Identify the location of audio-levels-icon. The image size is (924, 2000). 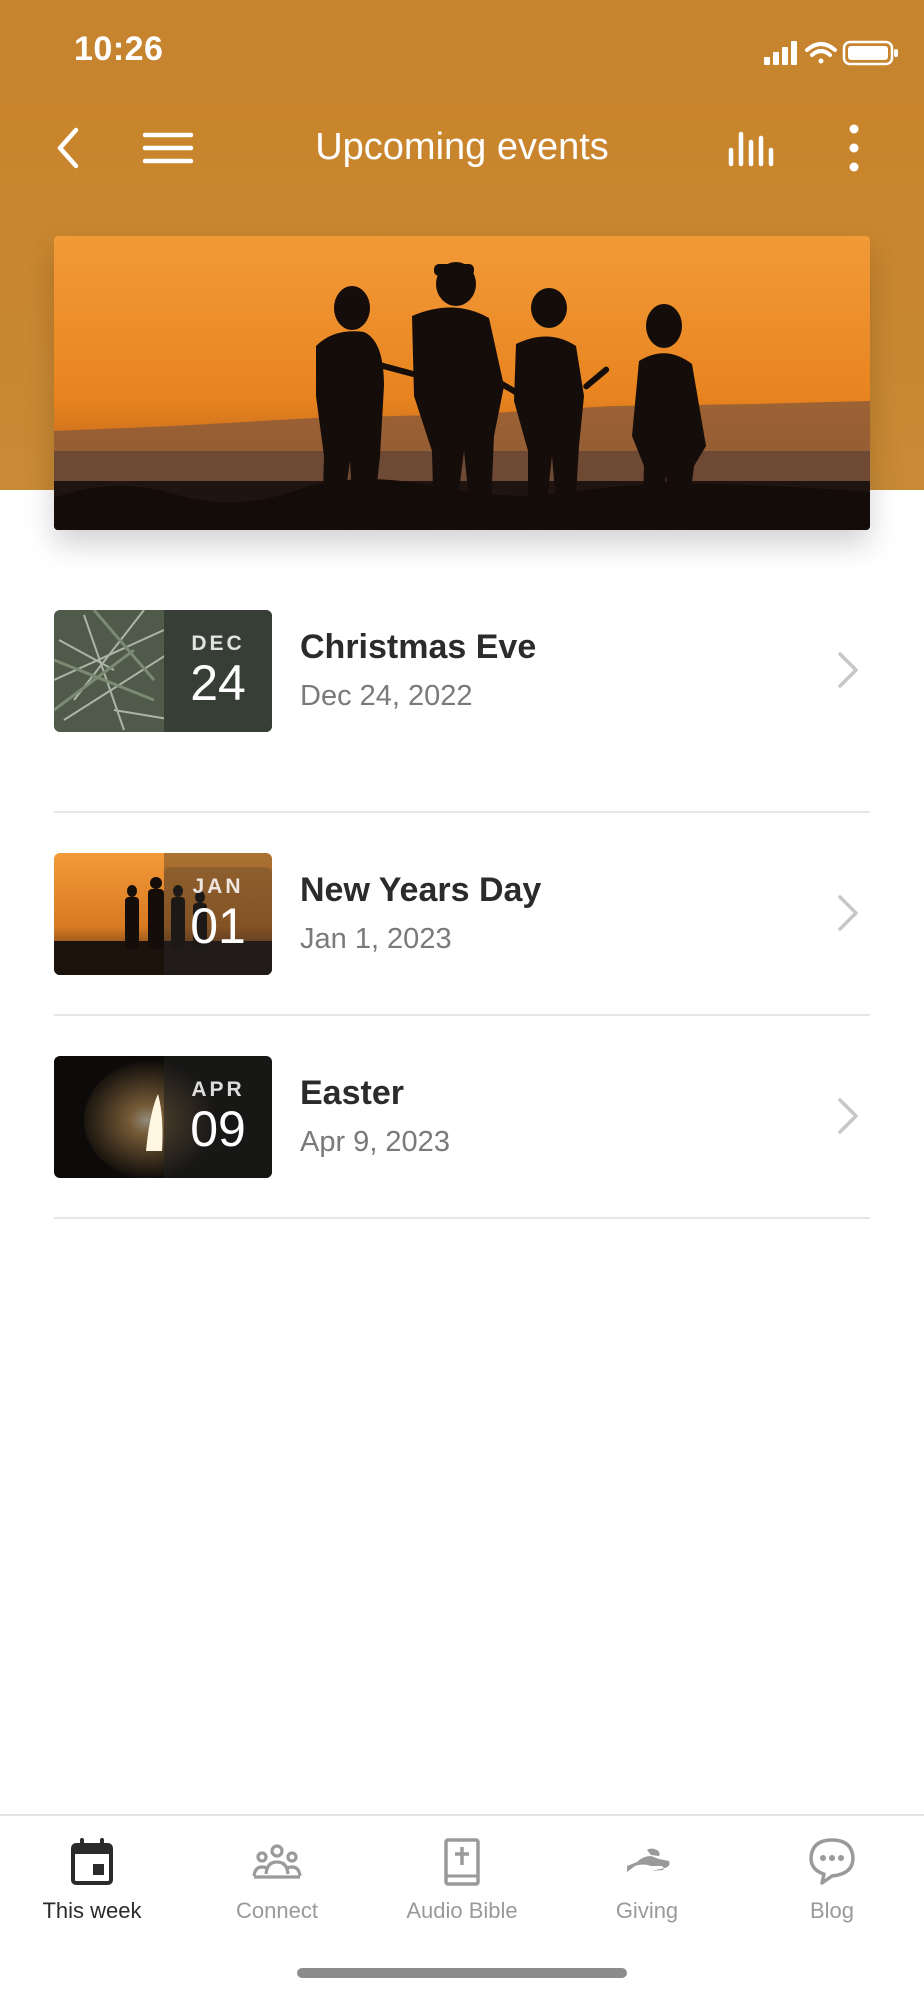
(751, 149).